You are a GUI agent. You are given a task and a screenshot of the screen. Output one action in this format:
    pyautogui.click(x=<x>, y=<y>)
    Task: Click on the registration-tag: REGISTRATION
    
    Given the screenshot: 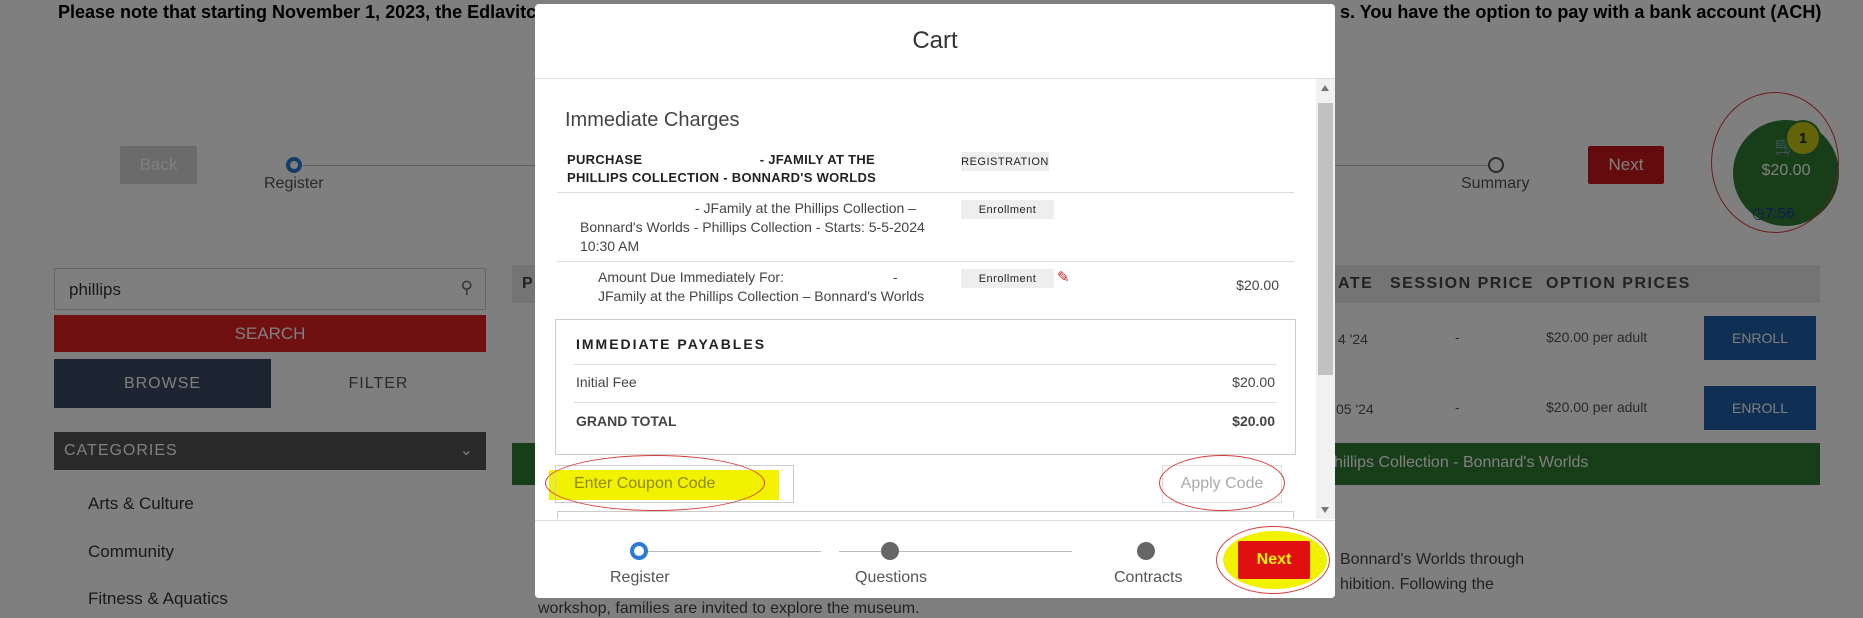 What is the action you would take?
    pyautogui.click(x=1005, y=161)
    